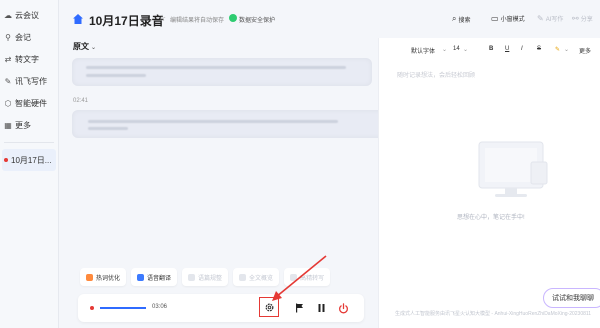  What do you see at coordinates (571, 298) in the screenshot?
I see `ai-chat-bubble: 试试和我聊聊` at bounding box center [571, 298].